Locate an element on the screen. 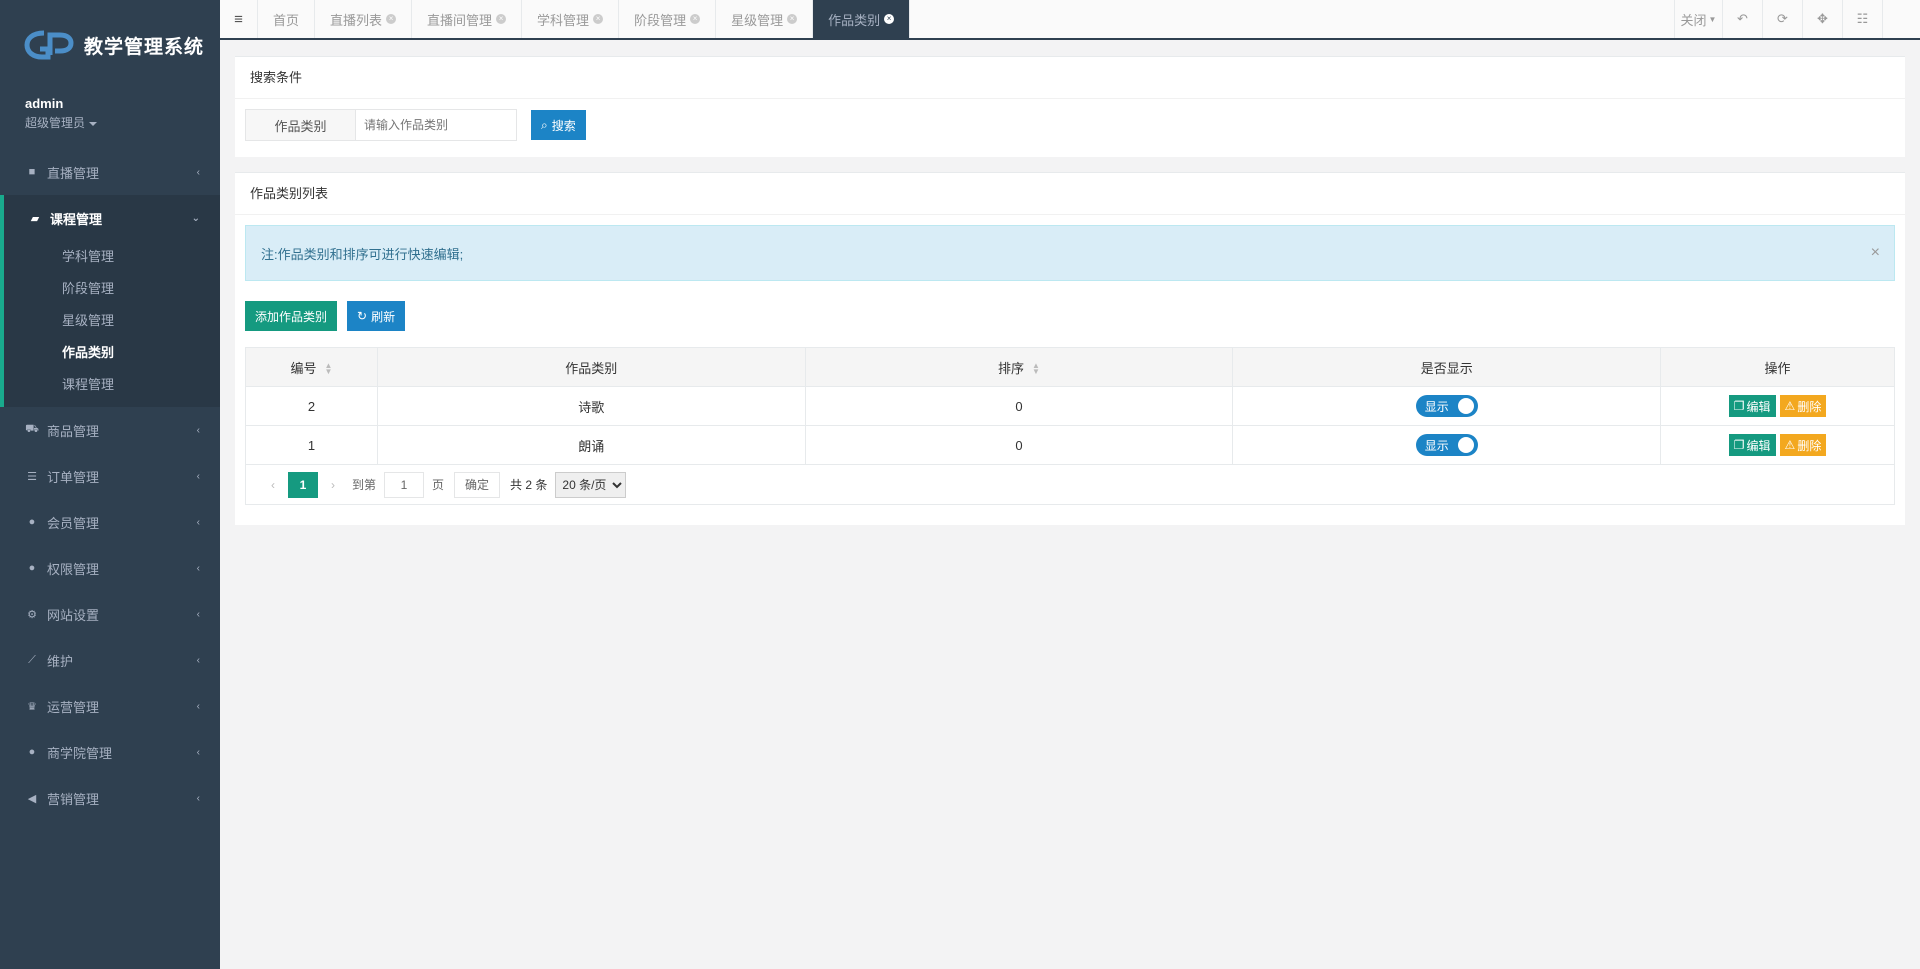 The image size is (1920, 969). user-role-dropdown: 超级管理员 is located at coordinates (110, 122).